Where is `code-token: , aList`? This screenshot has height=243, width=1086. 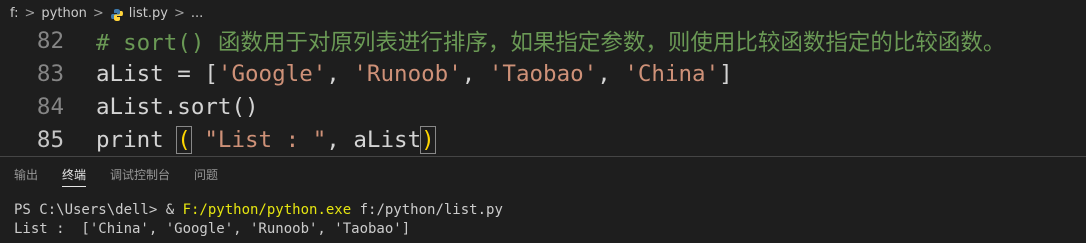
code-token: , aList is located at coordinates (374, 139).